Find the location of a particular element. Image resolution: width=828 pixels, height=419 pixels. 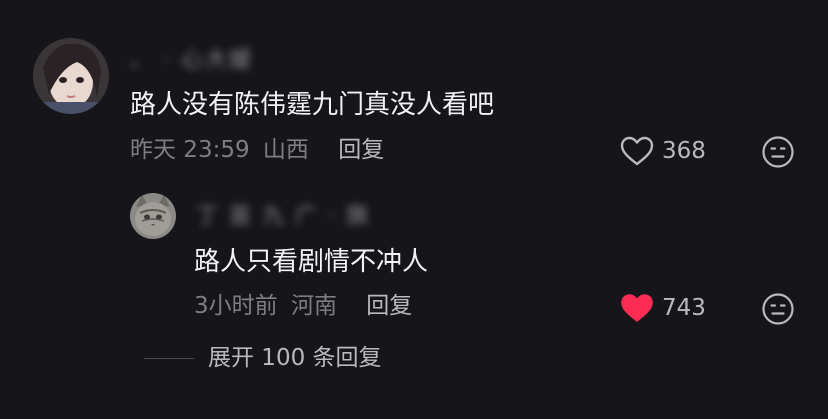

reply-like-button: 743 is located at coordinates (663, 308).